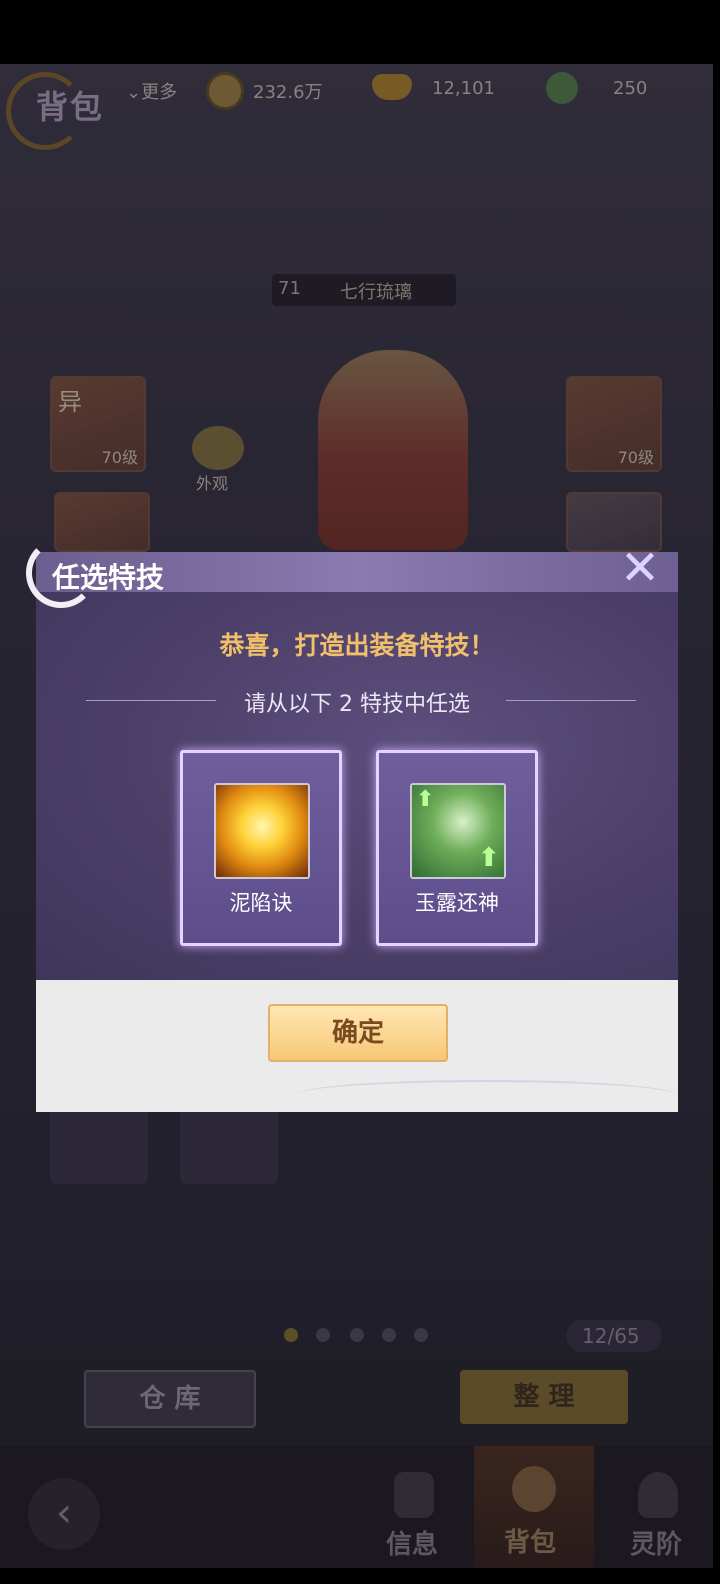 This screenshot has width=720, height=1584. I want to click on instruction-text: 请从以下 2 特技中任选, so click(357, 704).